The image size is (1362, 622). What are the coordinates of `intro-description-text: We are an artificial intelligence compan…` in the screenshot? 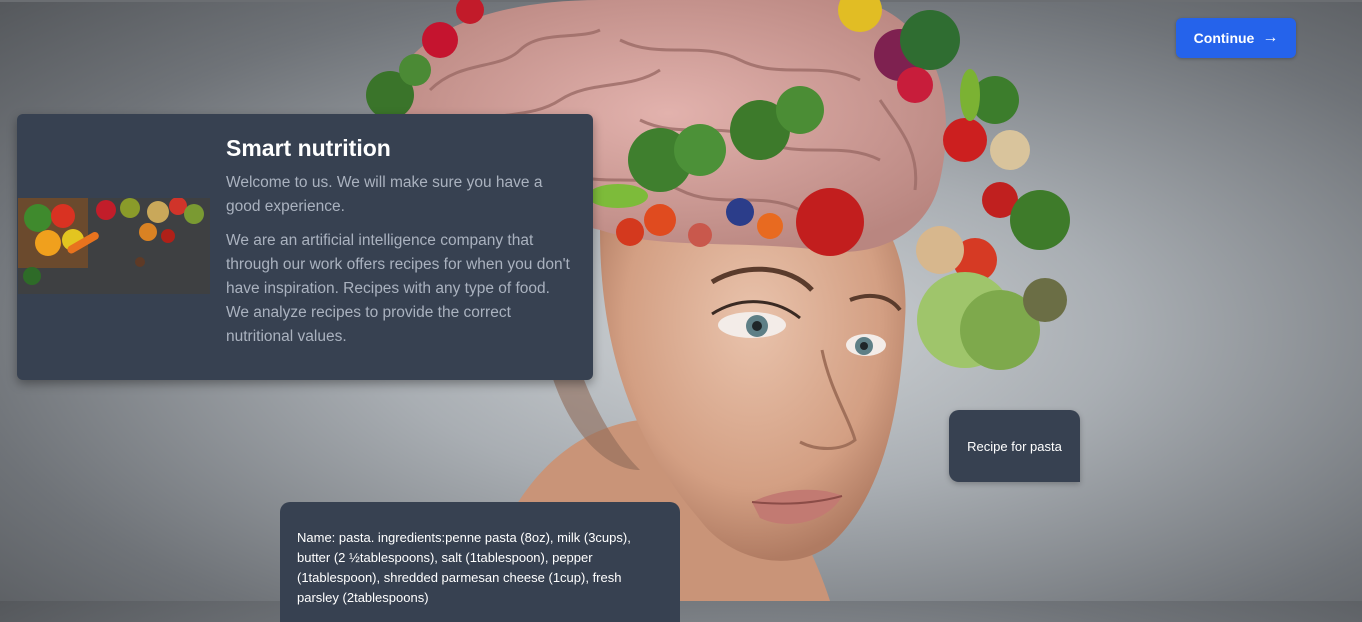 It's located at (398, 288).